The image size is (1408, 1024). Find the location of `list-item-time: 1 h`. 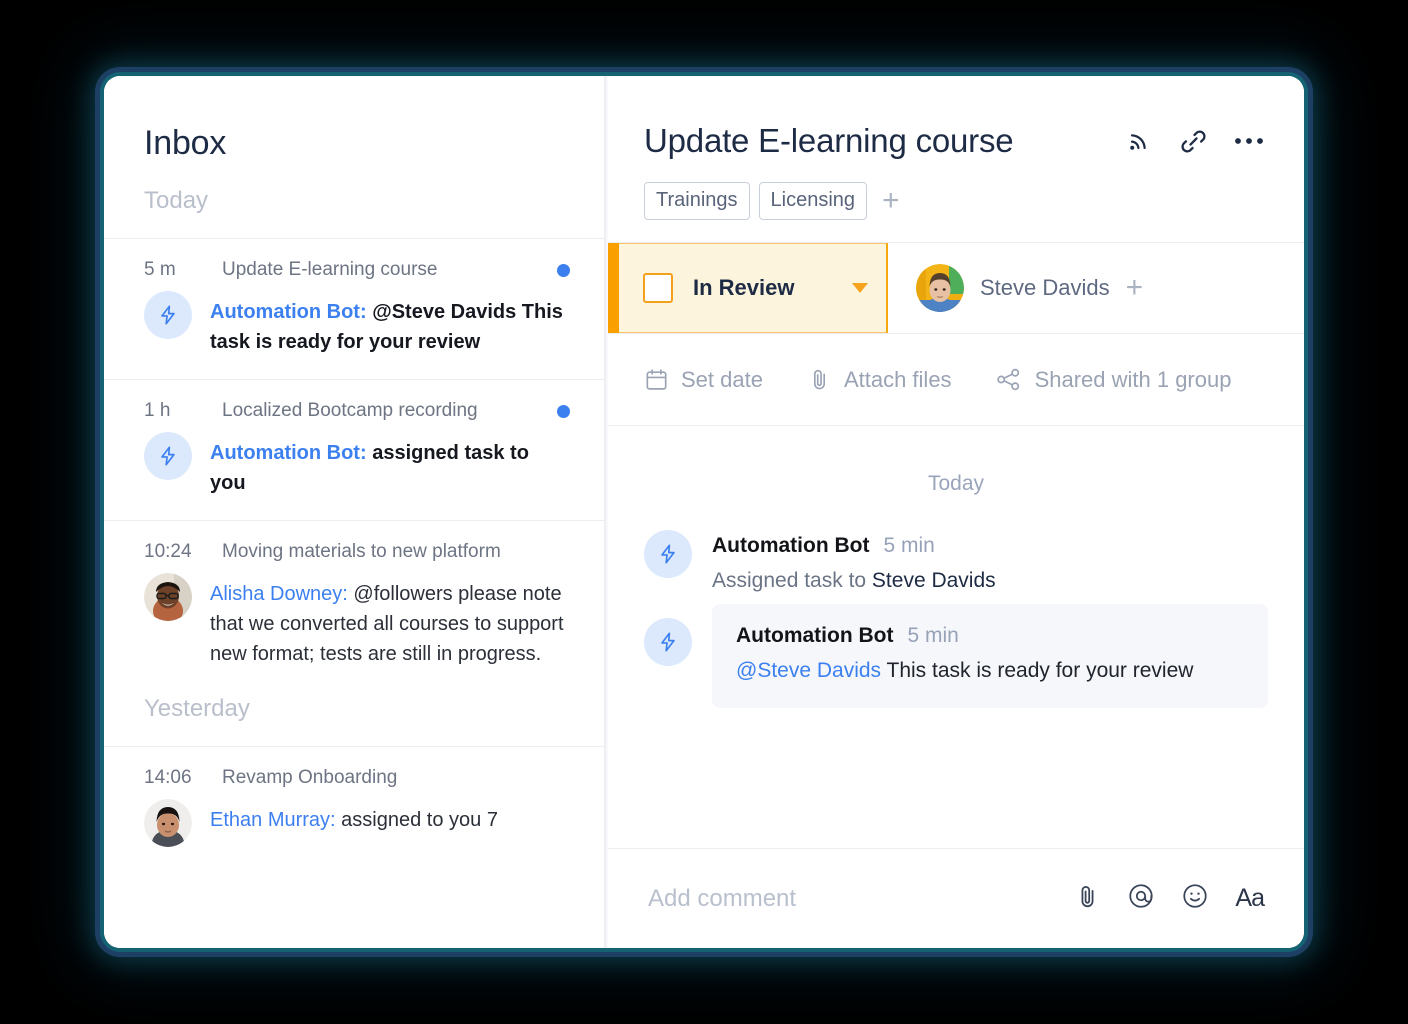

list-item-time: 1 h is located at coordinates (157, 410).